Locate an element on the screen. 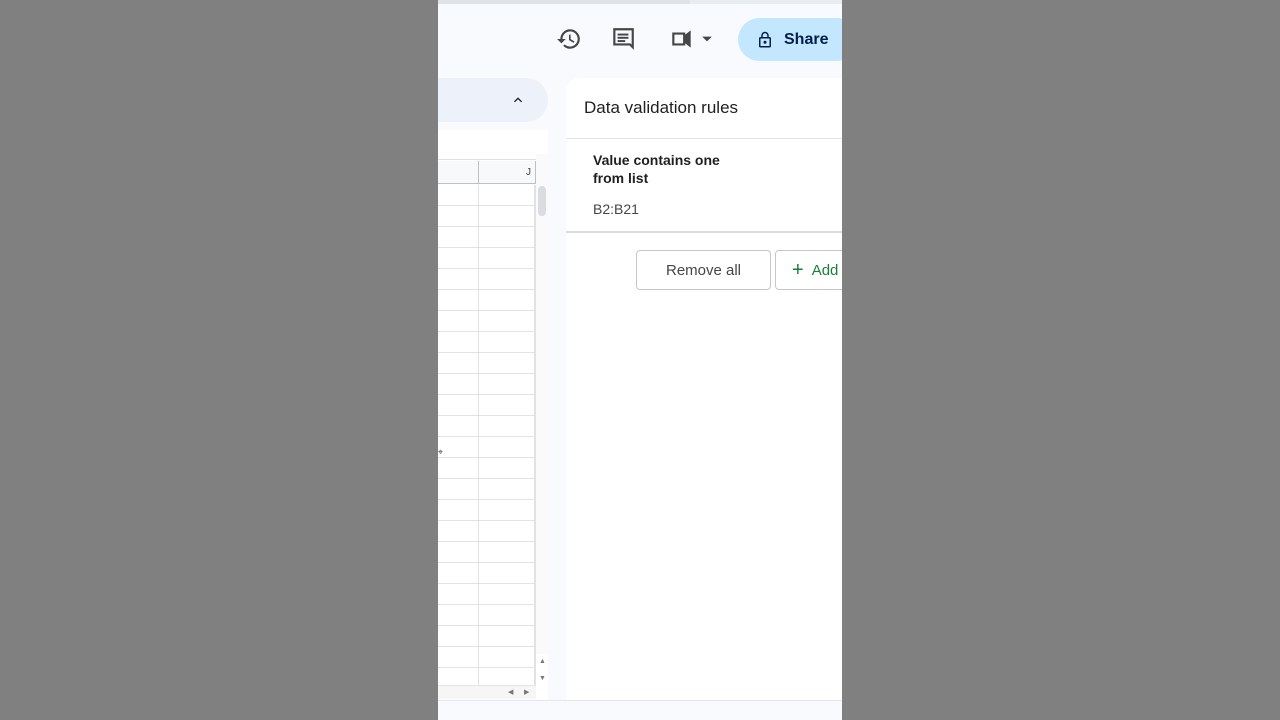 This screenshot has width=1280, height=720. vertical-scrollbar is located at coordinates (542, 404).